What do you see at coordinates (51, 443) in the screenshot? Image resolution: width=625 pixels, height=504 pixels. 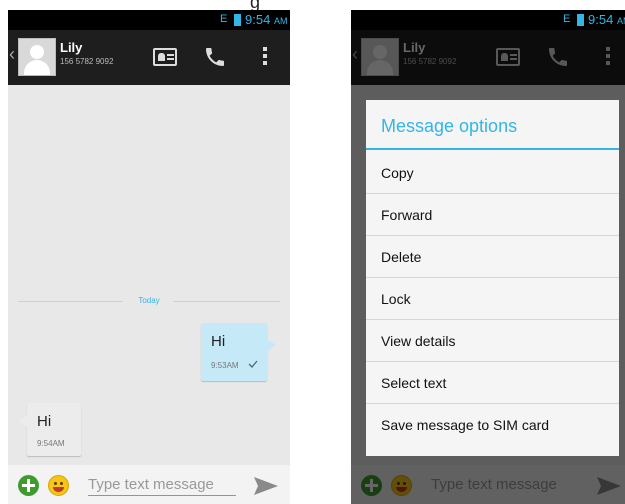 I see `message-timestamp: 9:54AM` at bounding box center [51, 443].